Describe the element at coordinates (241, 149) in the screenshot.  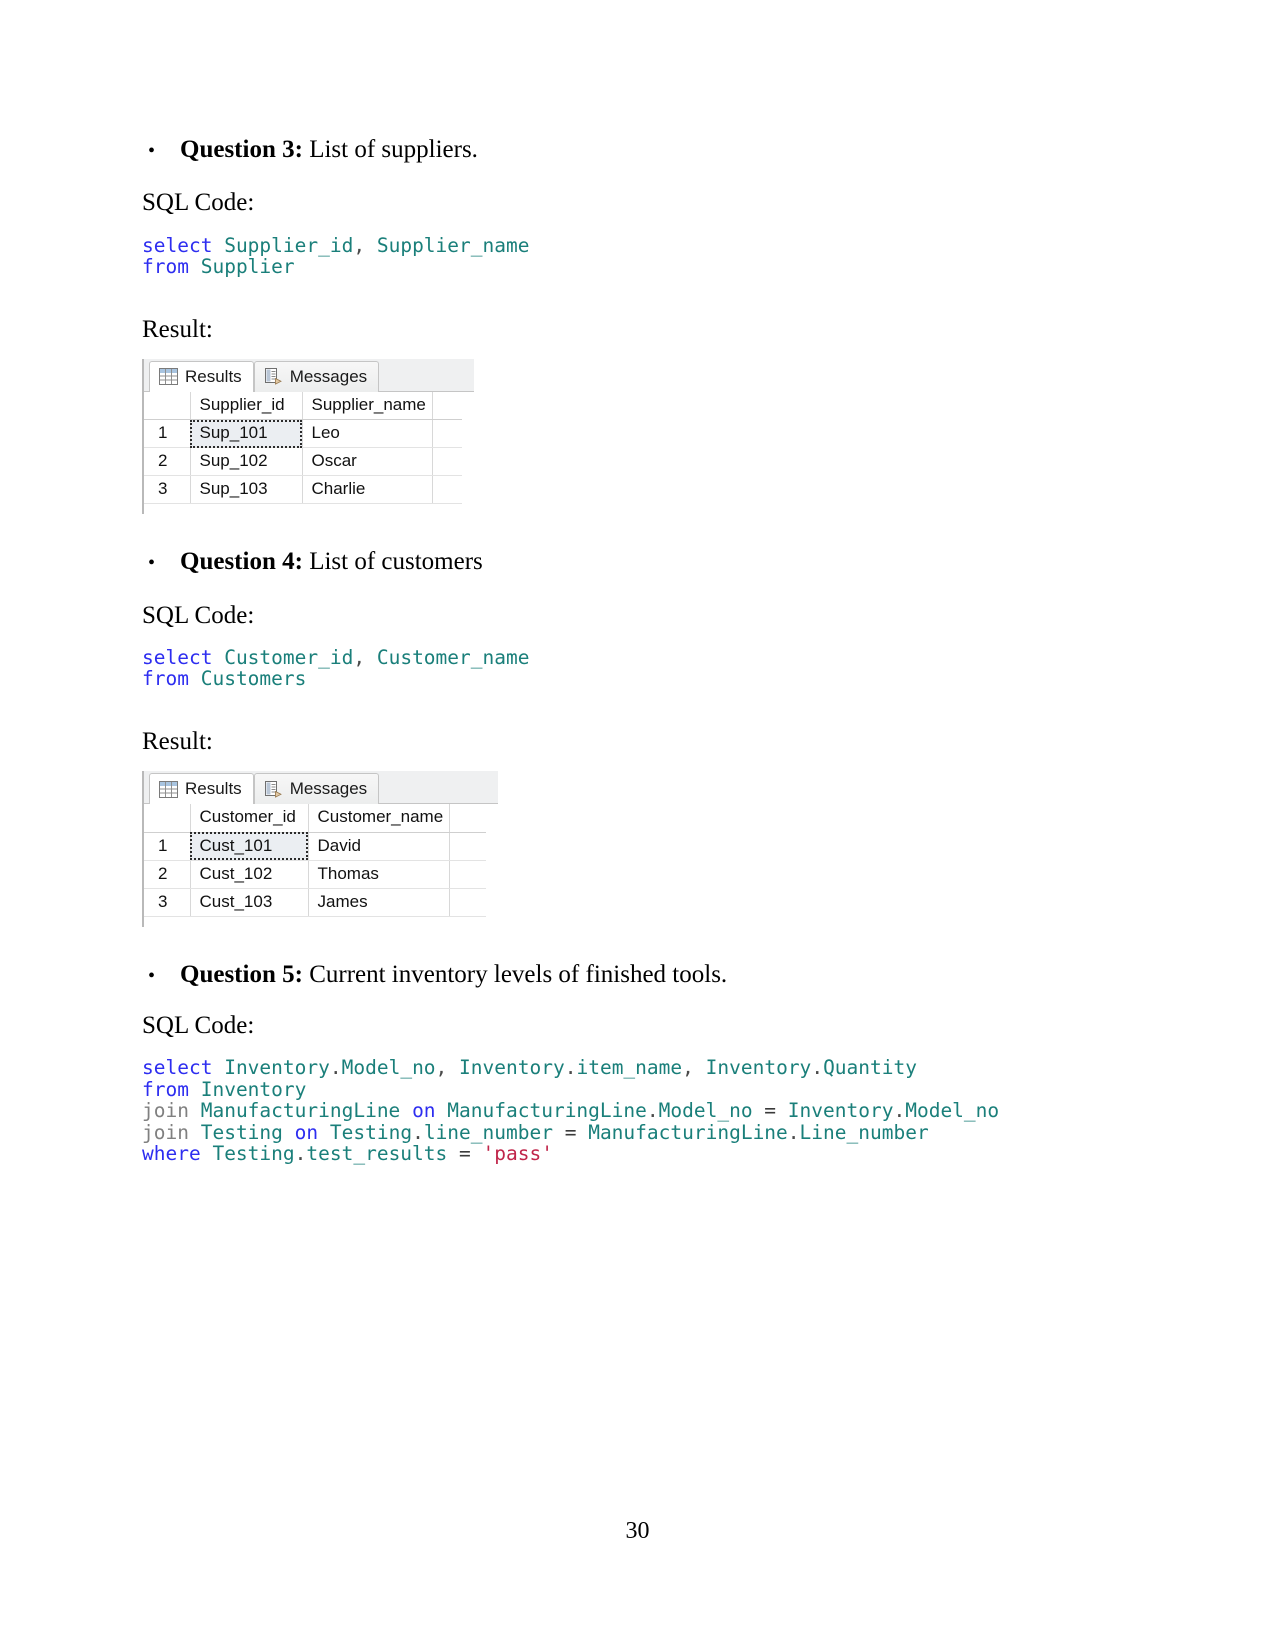
I see `question-label: Question 3:` at that location.